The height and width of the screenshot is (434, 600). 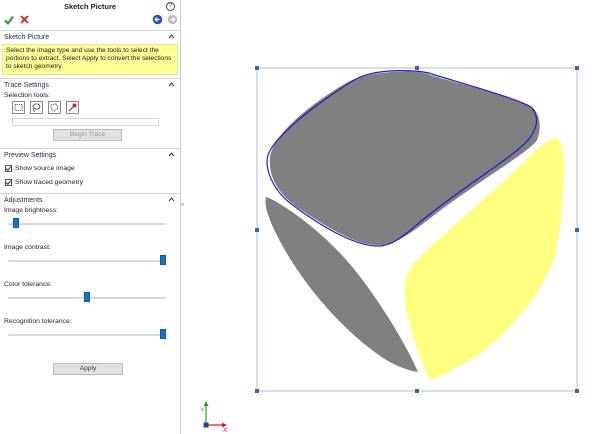 I want to click on color-tolerance-label: Color tolerance:, so click(x=28, y=284).